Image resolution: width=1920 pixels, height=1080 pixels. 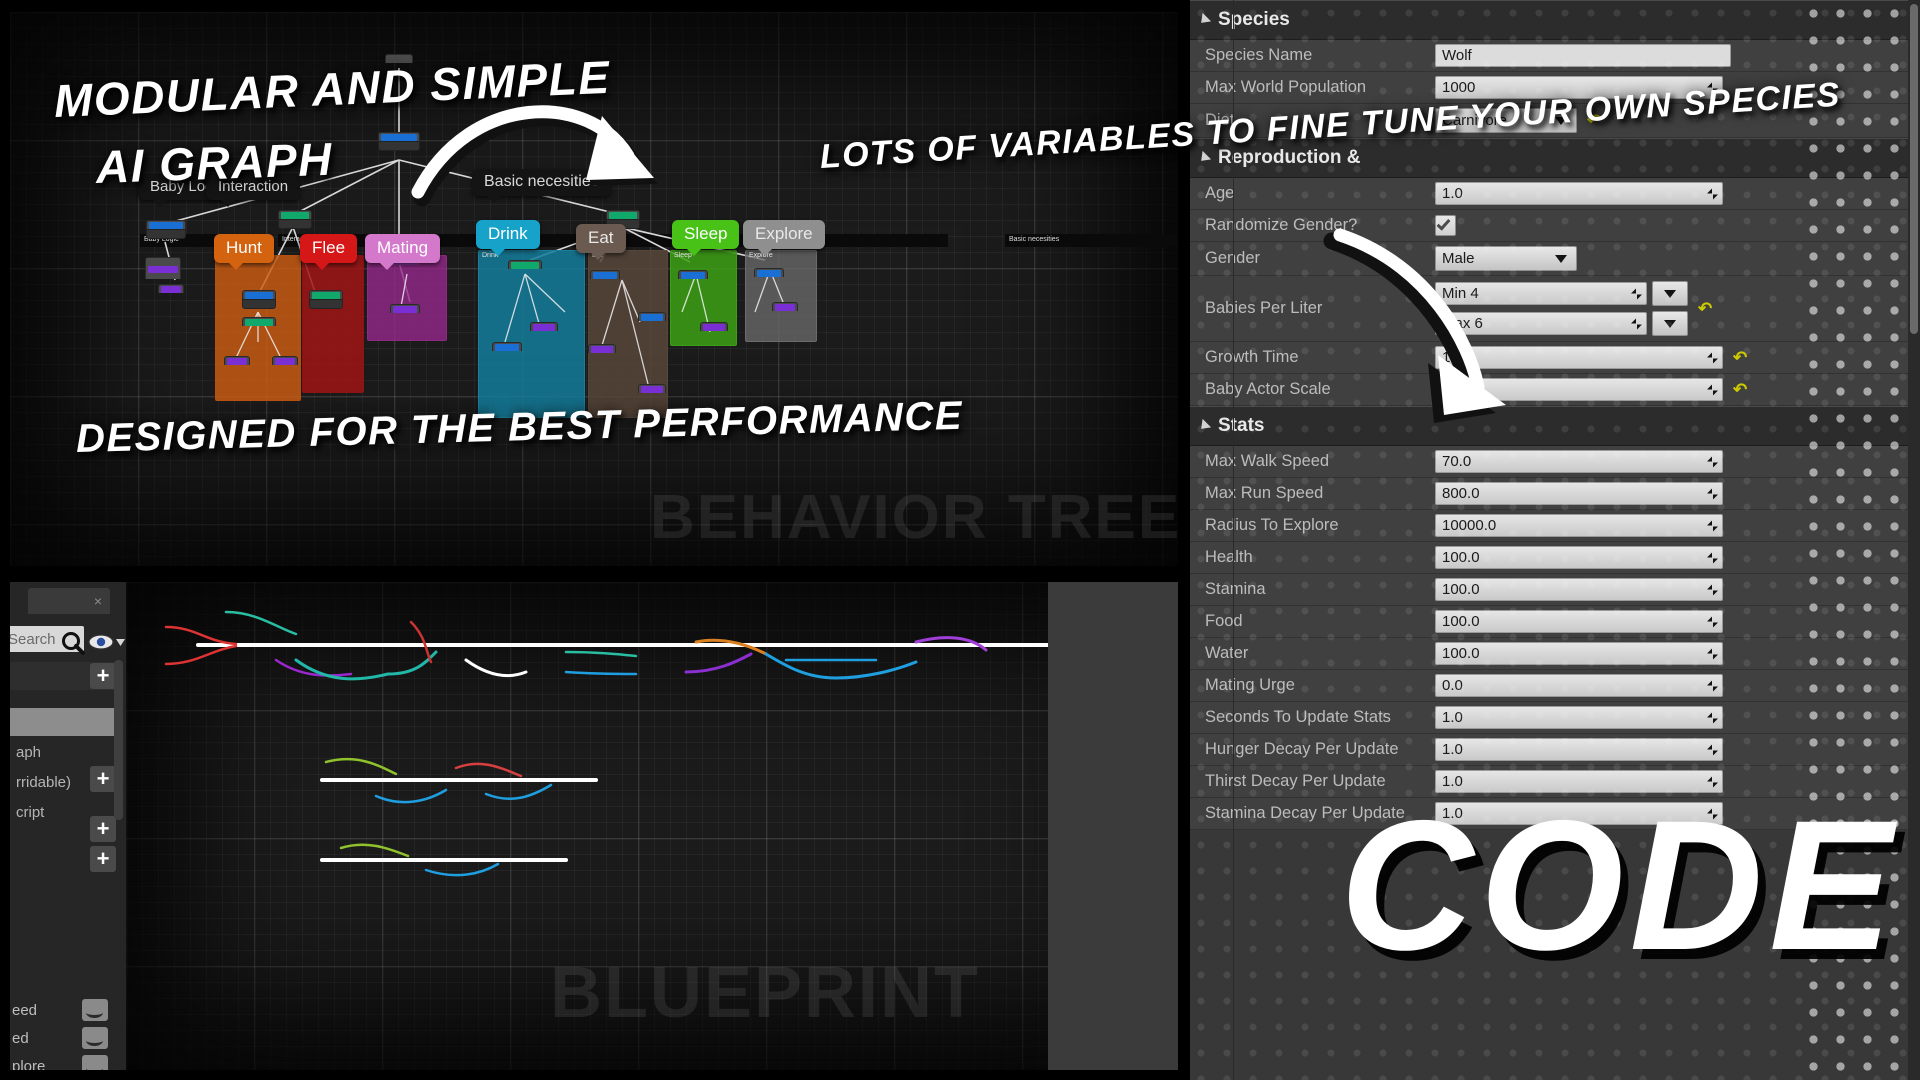 I want to click on comment-region-flee: Flee, so click(x=333, y=324).